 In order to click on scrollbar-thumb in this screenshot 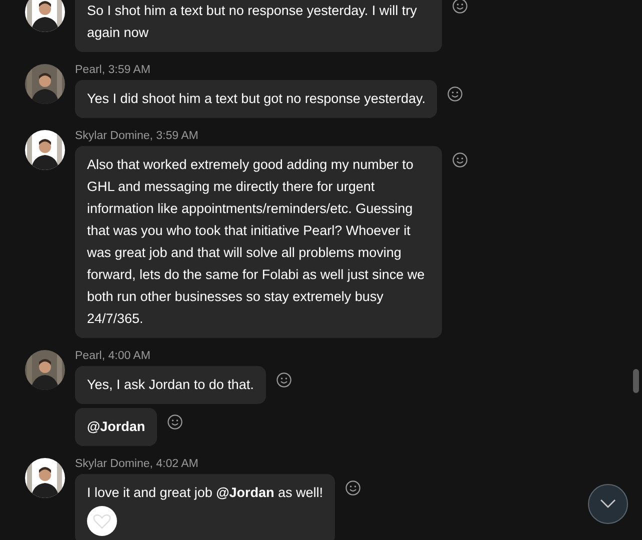, I will do `click(636, 381)`.